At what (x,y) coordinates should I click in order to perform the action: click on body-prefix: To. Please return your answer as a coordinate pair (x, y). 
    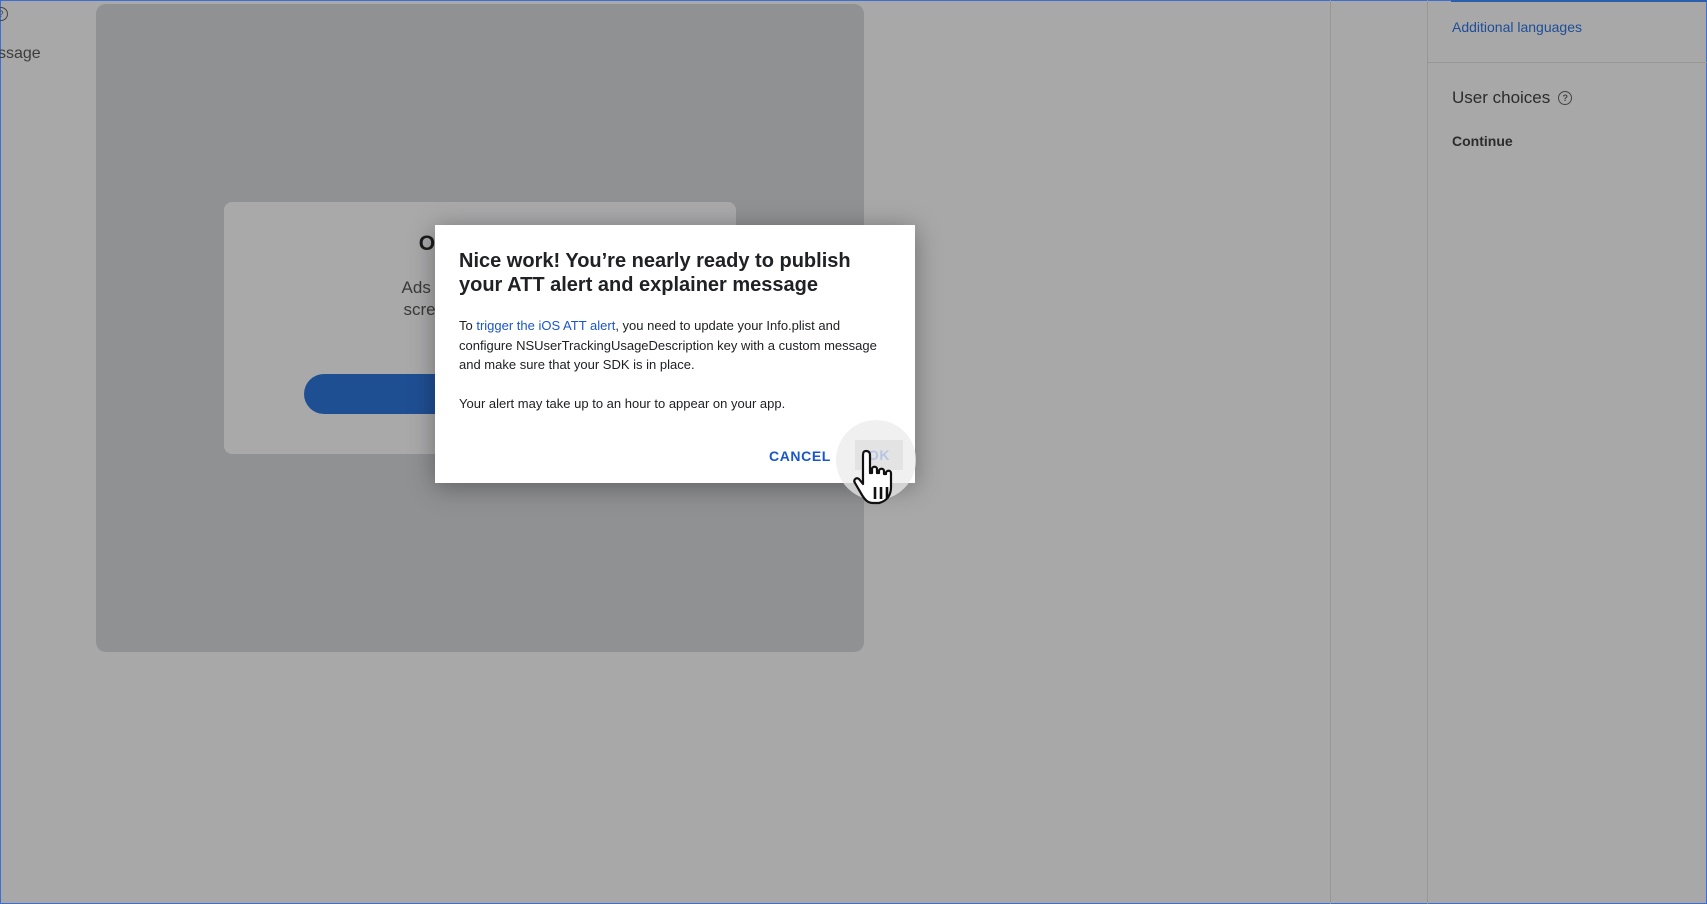
    Looking at the image, I should click on (468, 325).